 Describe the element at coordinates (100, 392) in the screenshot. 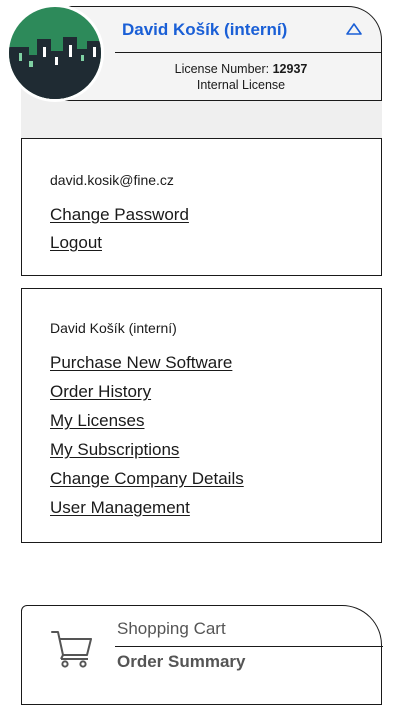

I see `order-history-link: Order History` at that location.